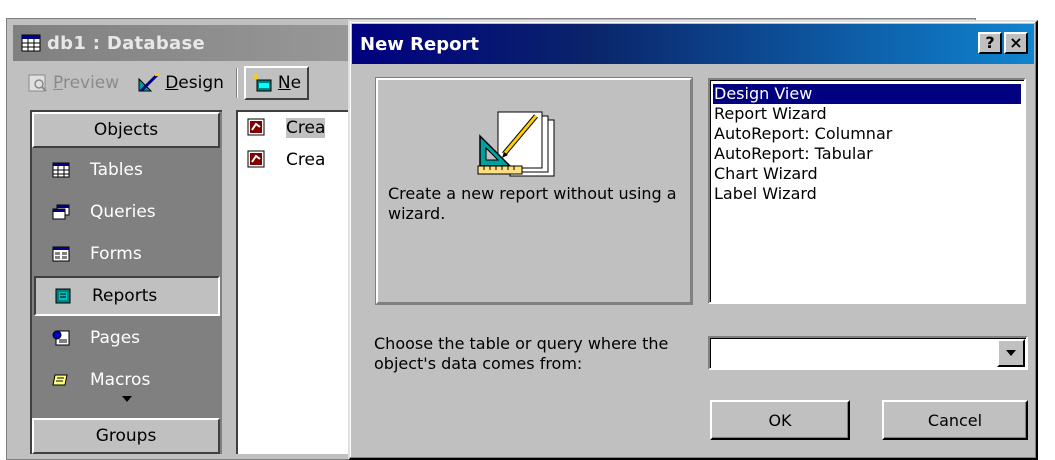 This screenshot has width=1055, height=460. What do you see at coordinates (867, 114) in the screenshot?
I see `wizard-option-report-wizard: Report Wizard` at bounding box center [867, 114].